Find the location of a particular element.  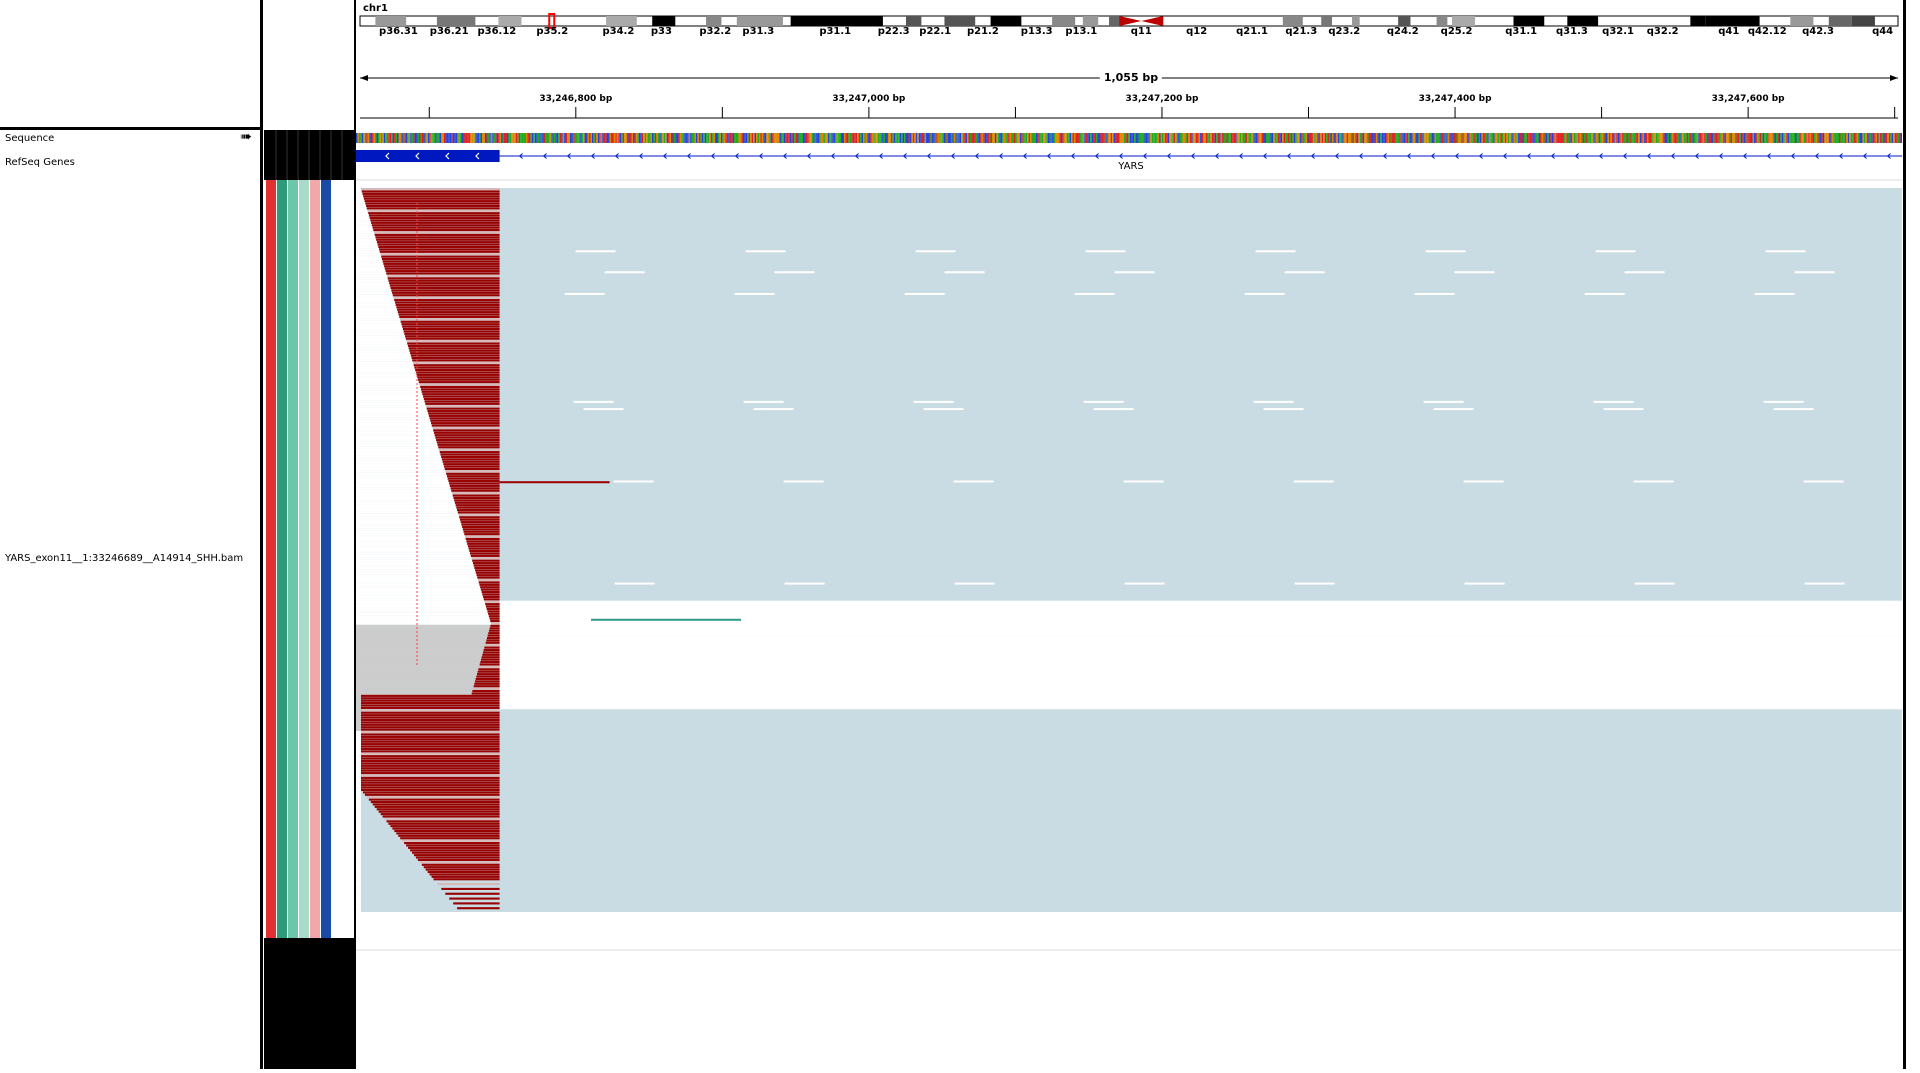

strand-arrow-icon: ➠ is located at coordinates (246, 137).